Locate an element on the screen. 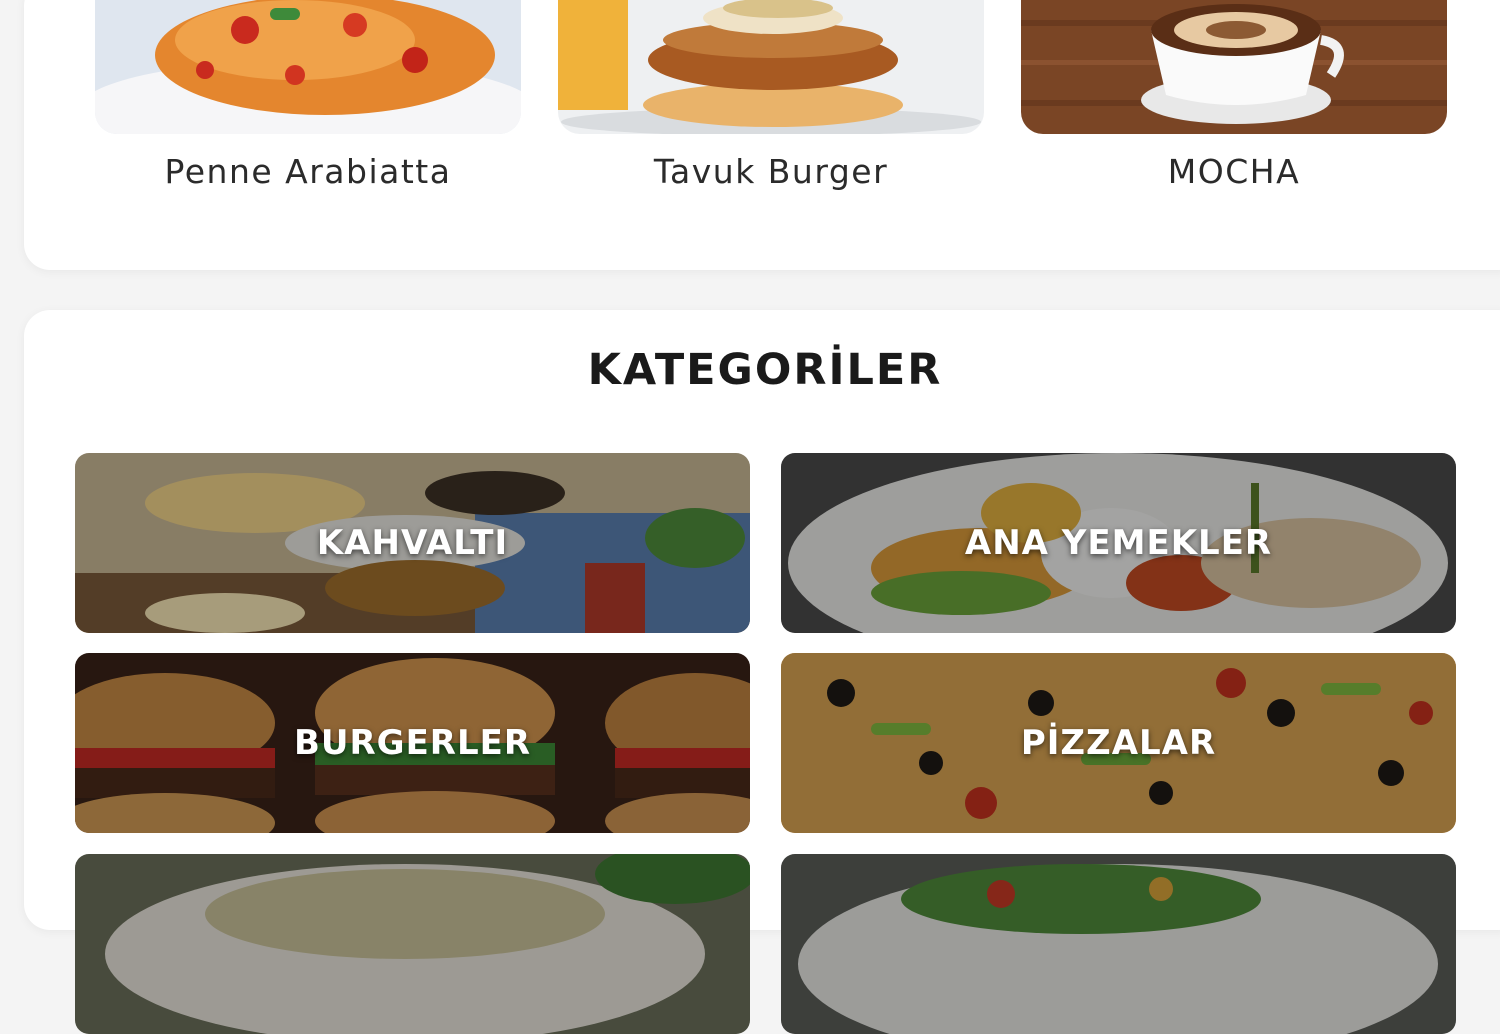  category-tile-partial-left is located at coordinates (412, 944).